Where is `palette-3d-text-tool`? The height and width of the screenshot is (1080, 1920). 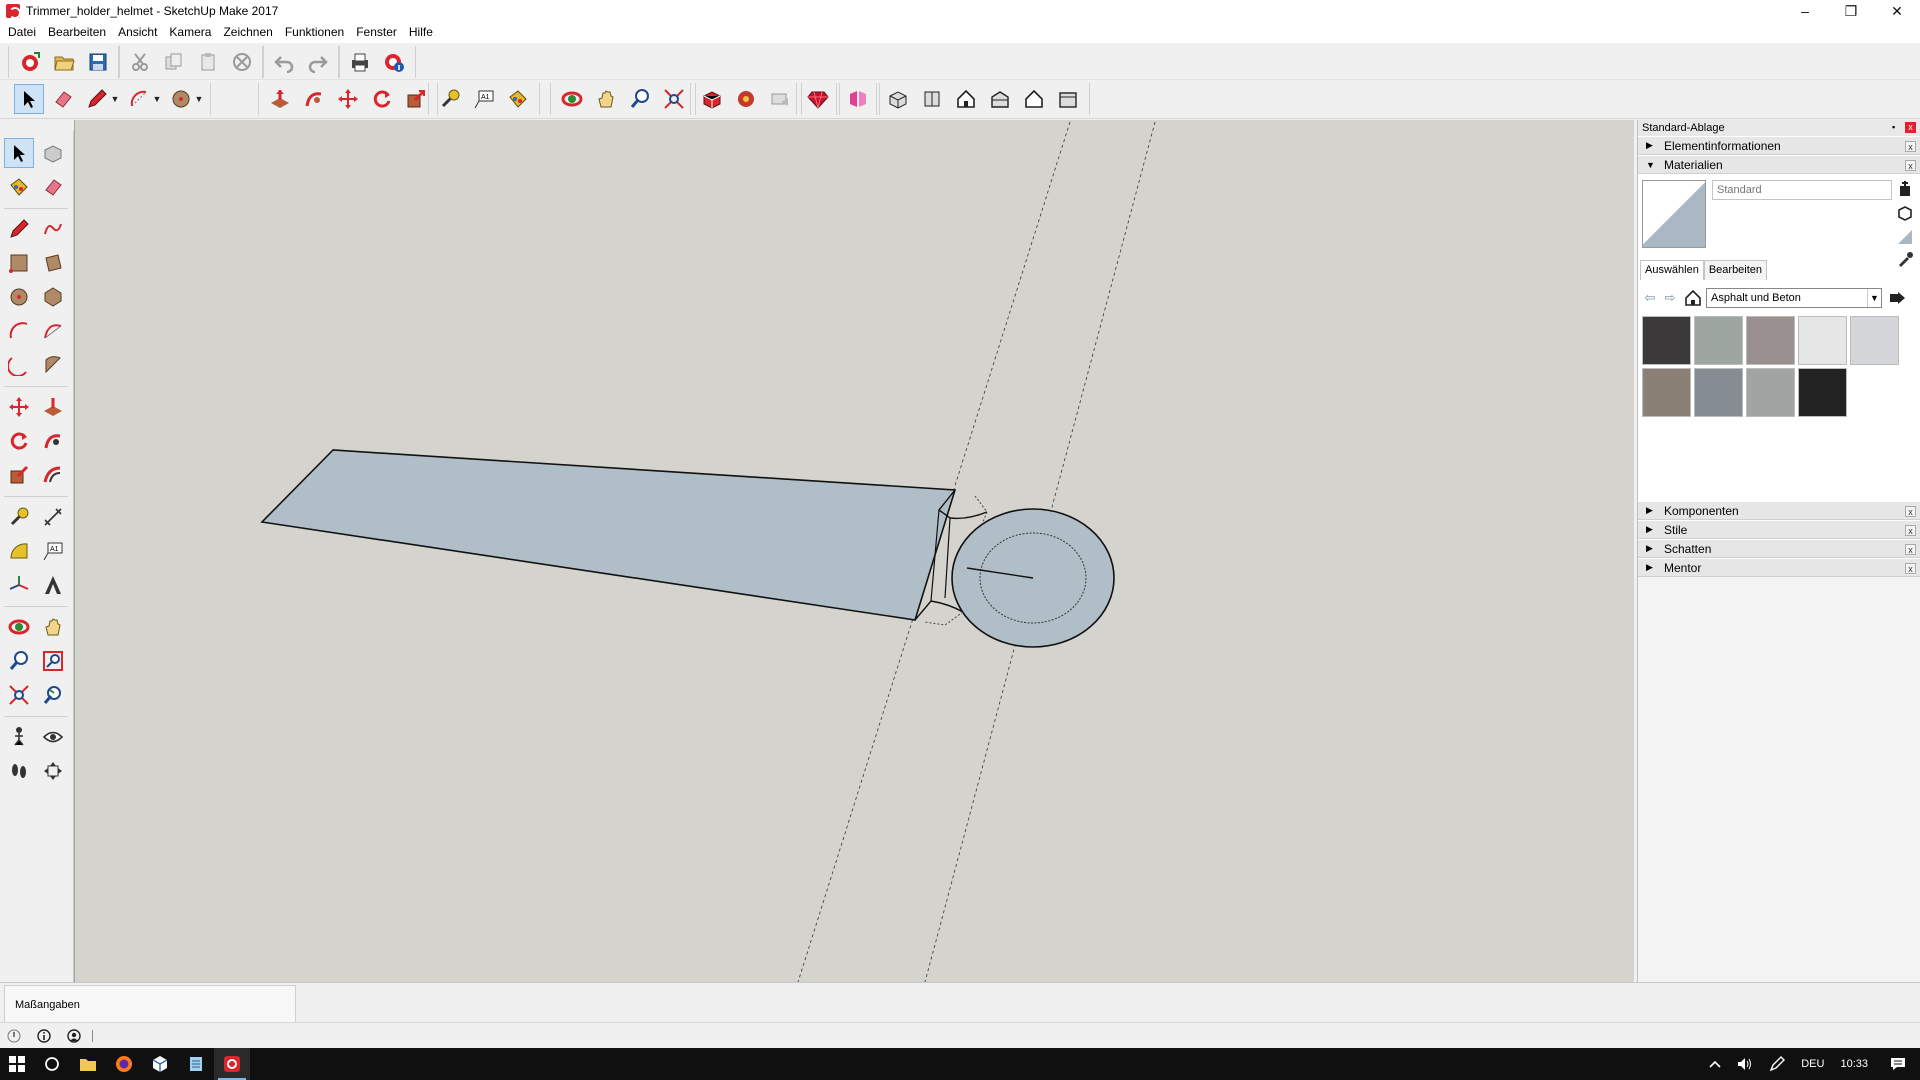 palette-3d-text-tool is located at coordinates (53, 585).